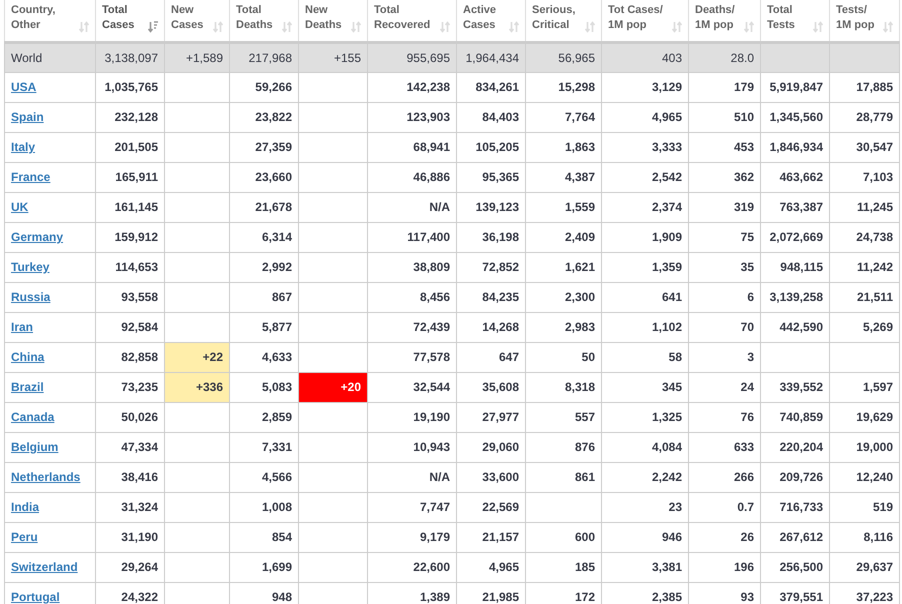  I want to click on country-link: Portugal, so click(35, 597).